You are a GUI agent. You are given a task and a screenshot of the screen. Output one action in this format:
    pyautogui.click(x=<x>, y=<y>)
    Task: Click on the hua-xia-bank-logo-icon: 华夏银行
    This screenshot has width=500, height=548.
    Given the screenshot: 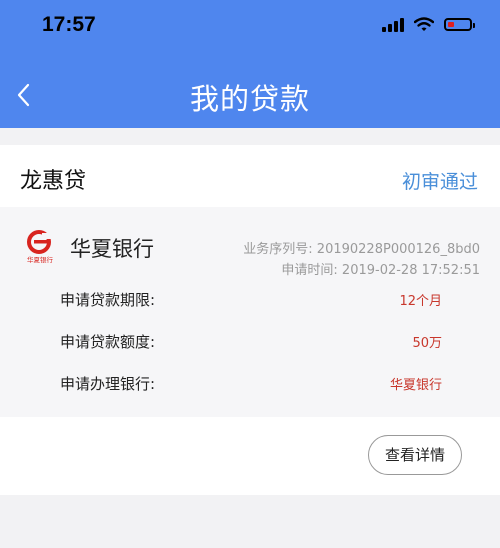 What is the action you would take?
    pyautogui.click(x=40, y=247)
    